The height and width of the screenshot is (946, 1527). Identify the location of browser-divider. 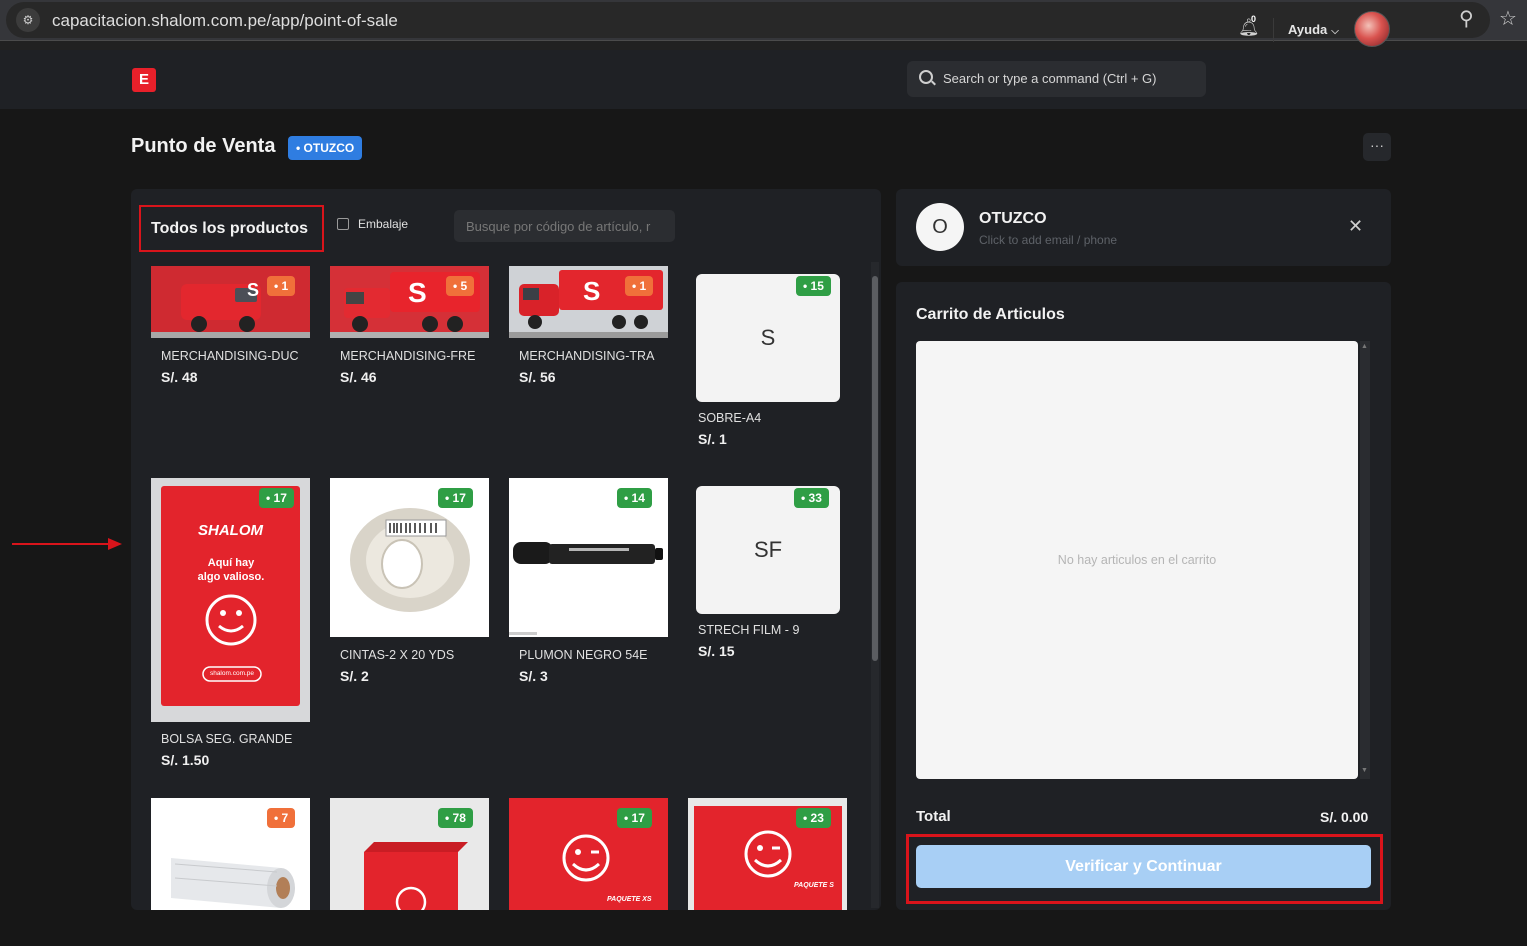
(763, 45).